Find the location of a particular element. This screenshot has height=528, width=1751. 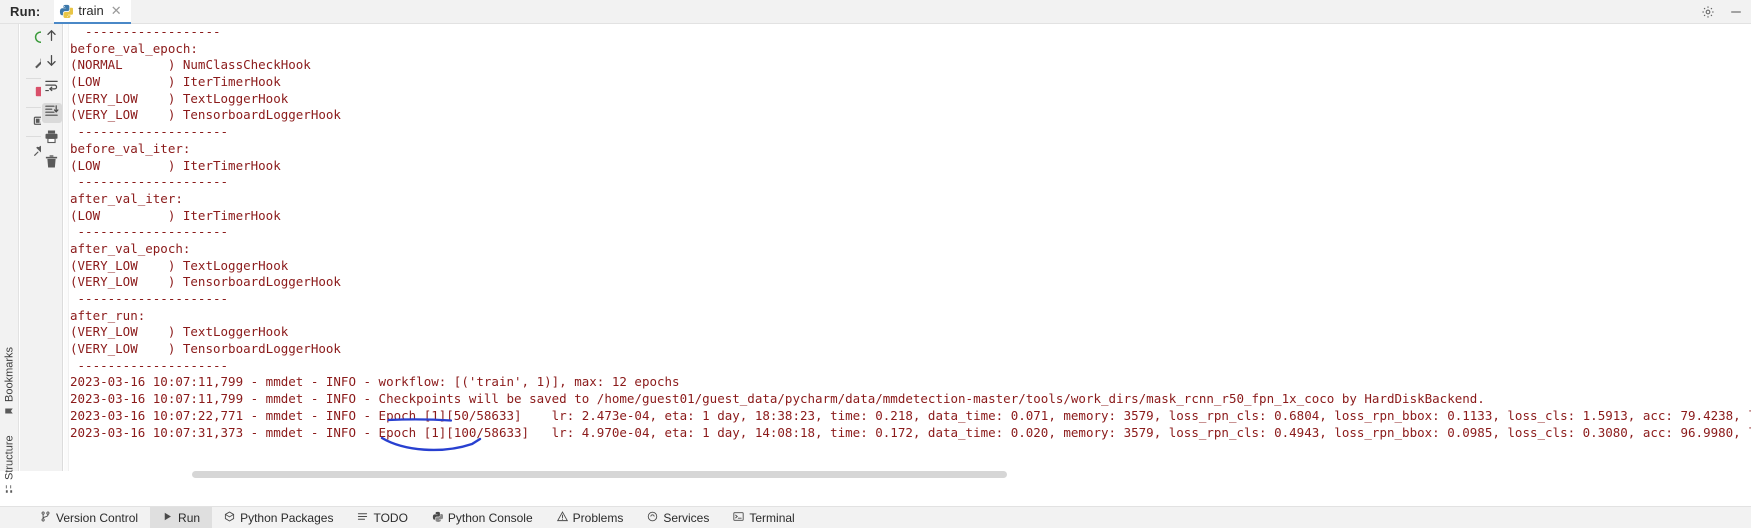

status-item-problems-label: Problems is located at coordinates (598, 517).